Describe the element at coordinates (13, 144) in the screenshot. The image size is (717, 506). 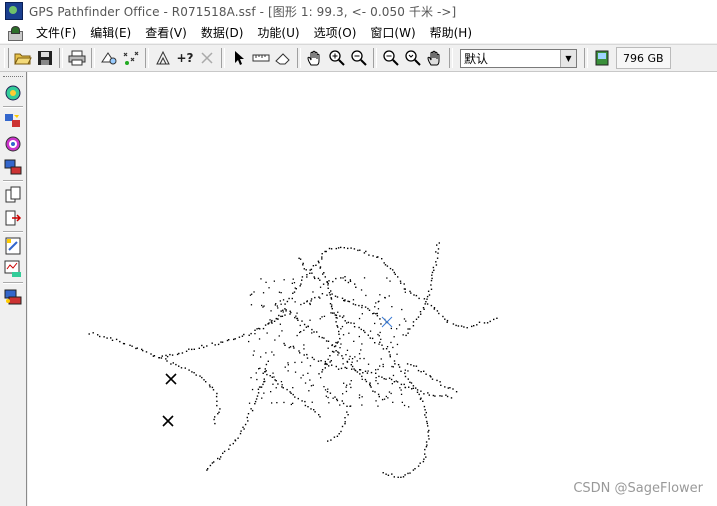
I see `target-icon` at that location.